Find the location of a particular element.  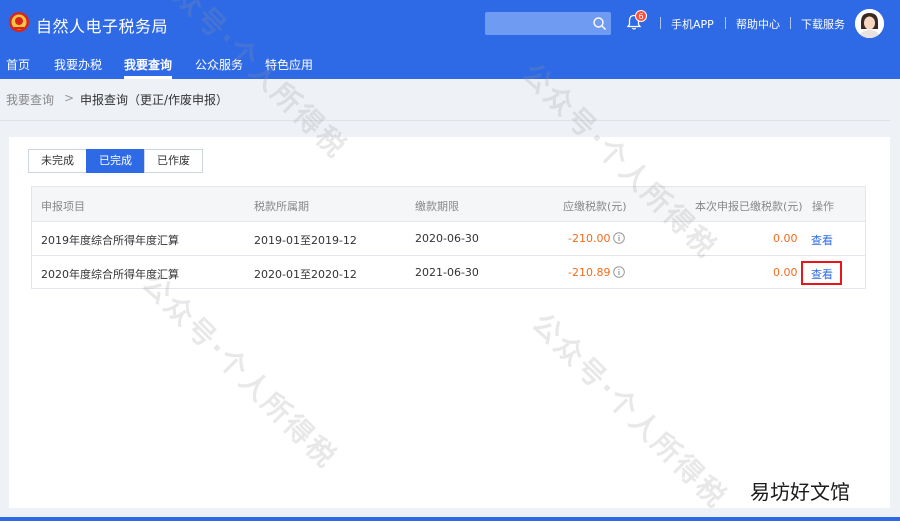

avatar is located at coordinates (869, 23).